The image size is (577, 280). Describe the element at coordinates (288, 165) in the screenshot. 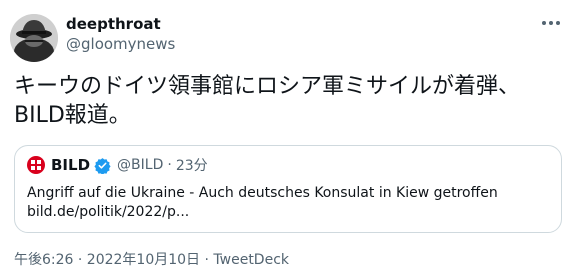

I see `quoted-header: BILD @BILD · 23分` at that location.